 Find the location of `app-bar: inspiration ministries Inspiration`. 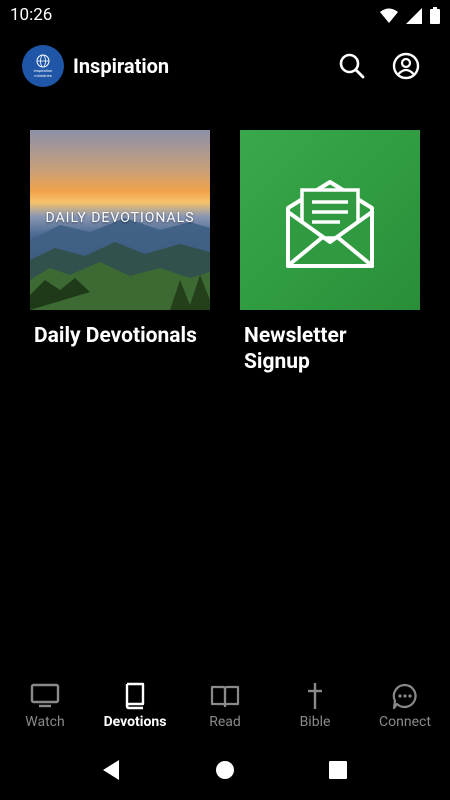

app-bar: inspiration ministries Inspiration is located at coordinates (225, 66).